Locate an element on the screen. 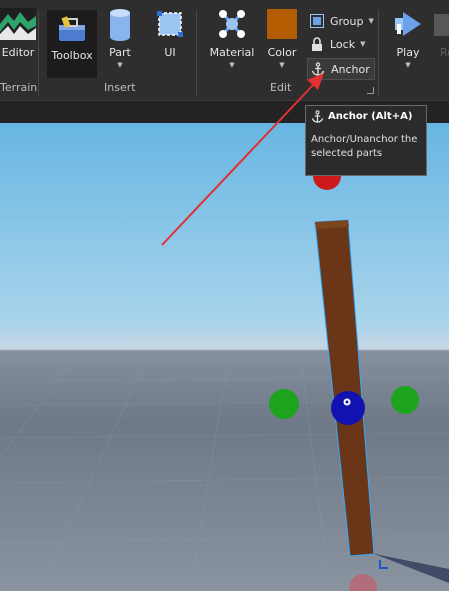 This screenshot has width=449, height=591. group-label: Group is located at coordinates (347, 21).